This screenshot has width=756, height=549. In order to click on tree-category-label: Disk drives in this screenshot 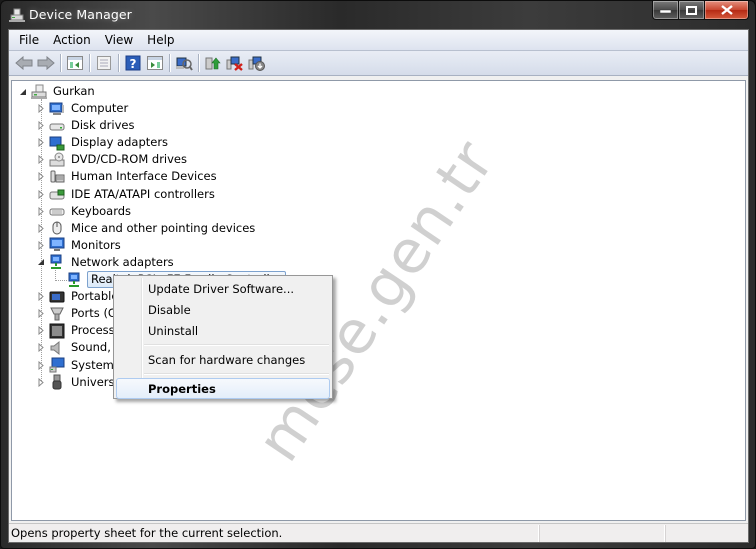, I will do `click(103, 125)`.